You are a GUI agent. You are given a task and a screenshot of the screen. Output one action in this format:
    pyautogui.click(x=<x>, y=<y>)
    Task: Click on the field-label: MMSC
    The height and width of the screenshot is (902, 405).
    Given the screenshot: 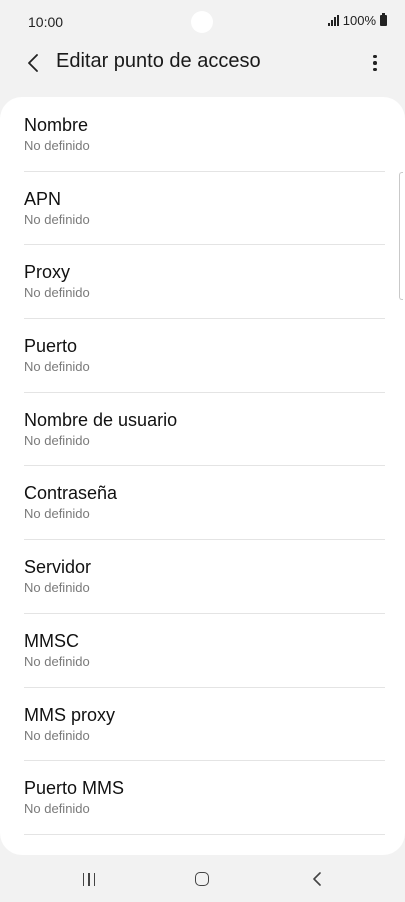 What is the action you would take?
    pyautogui.click(x=51, y=640)
    